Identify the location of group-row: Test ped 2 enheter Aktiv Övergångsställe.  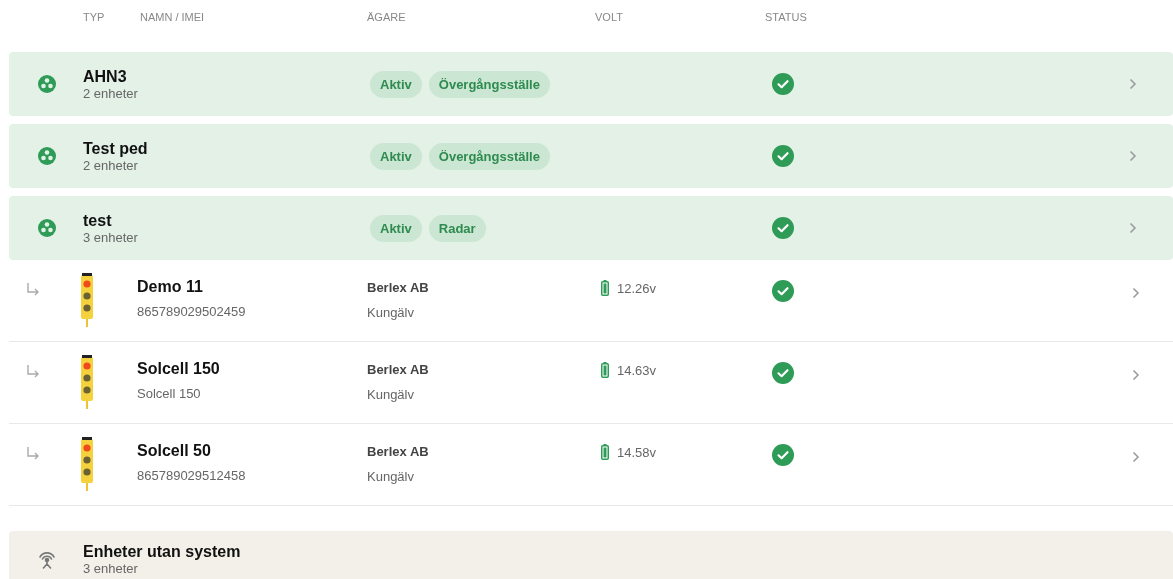
(591, 156).